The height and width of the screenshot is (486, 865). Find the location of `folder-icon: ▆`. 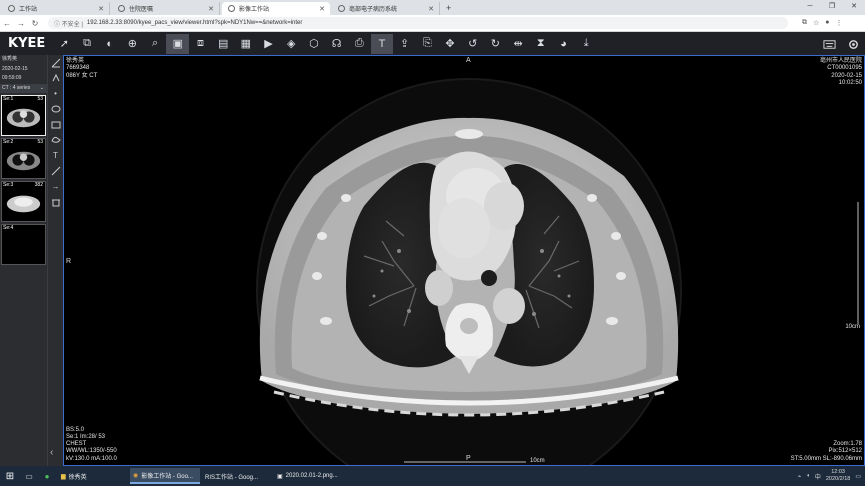

folder-icon: ▆ is located at coordinates (63, 476).